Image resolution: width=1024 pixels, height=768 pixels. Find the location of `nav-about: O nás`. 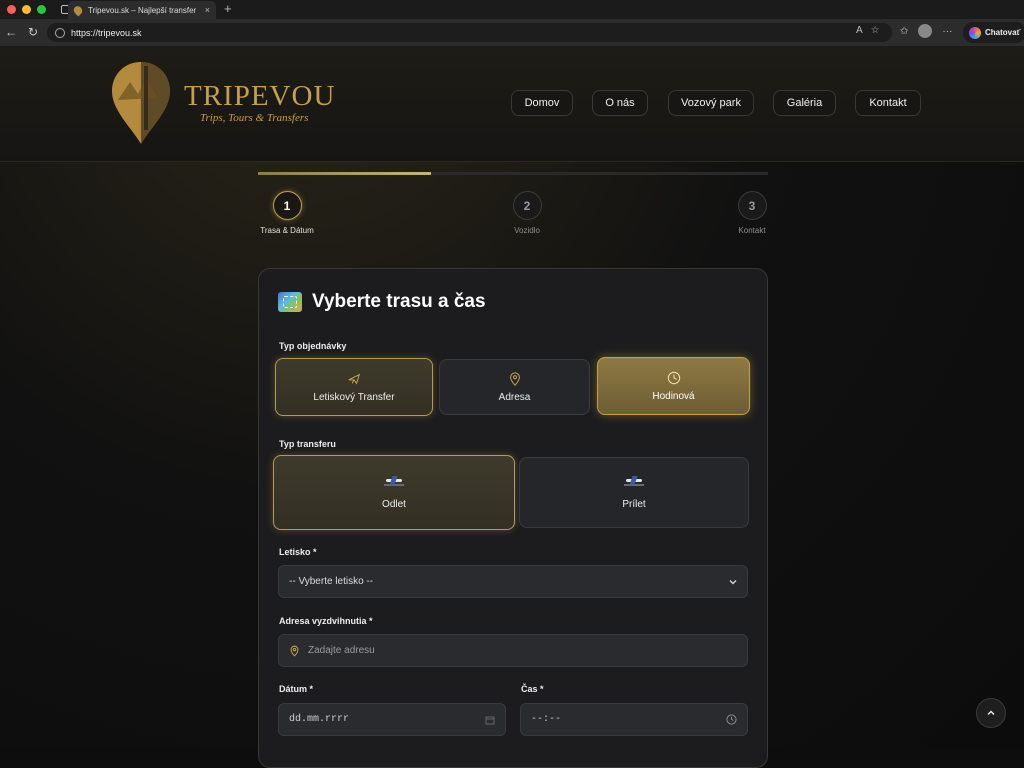

nav-about: O nás is located at coordinates (620, 103).